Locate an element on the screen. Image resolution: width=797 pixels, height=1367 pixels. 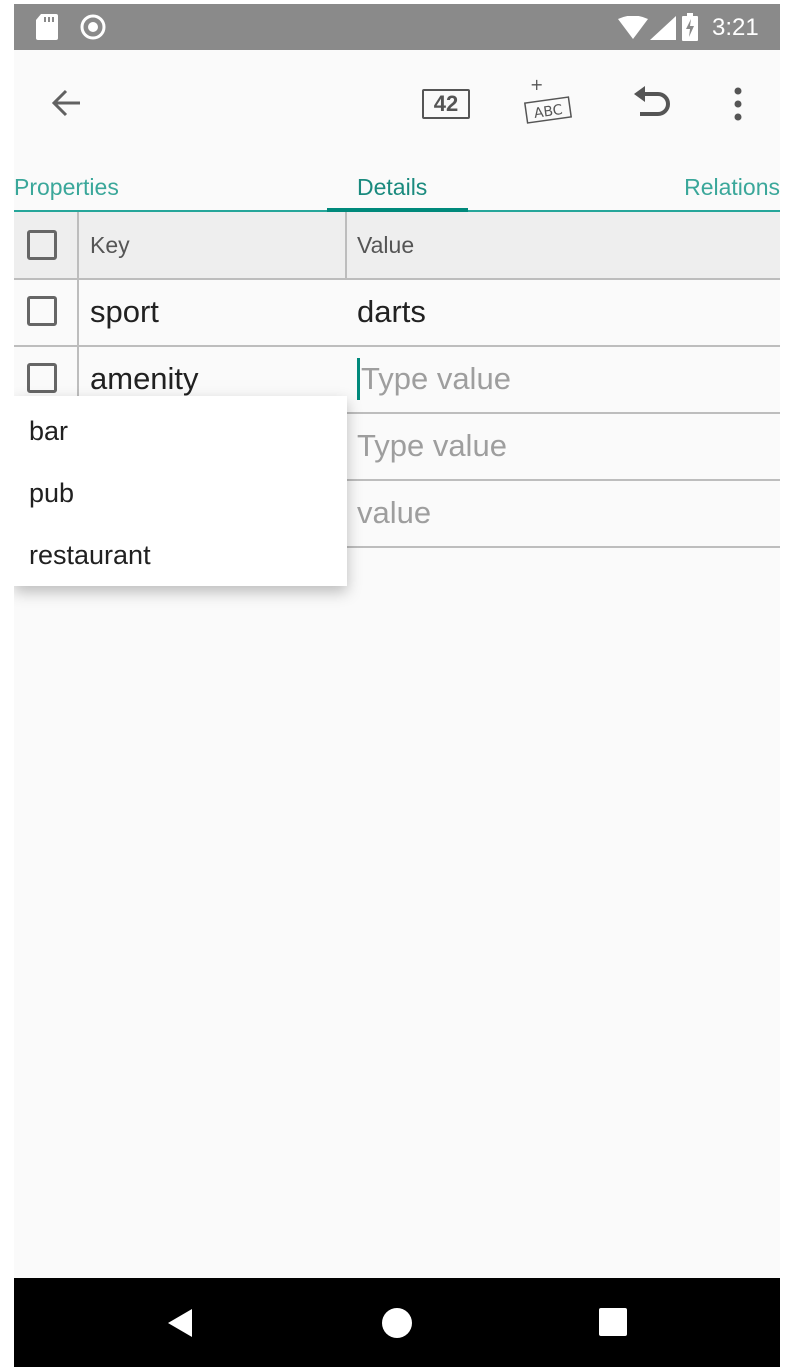
tab-relations: Relations is located at coordinates (732, 187).